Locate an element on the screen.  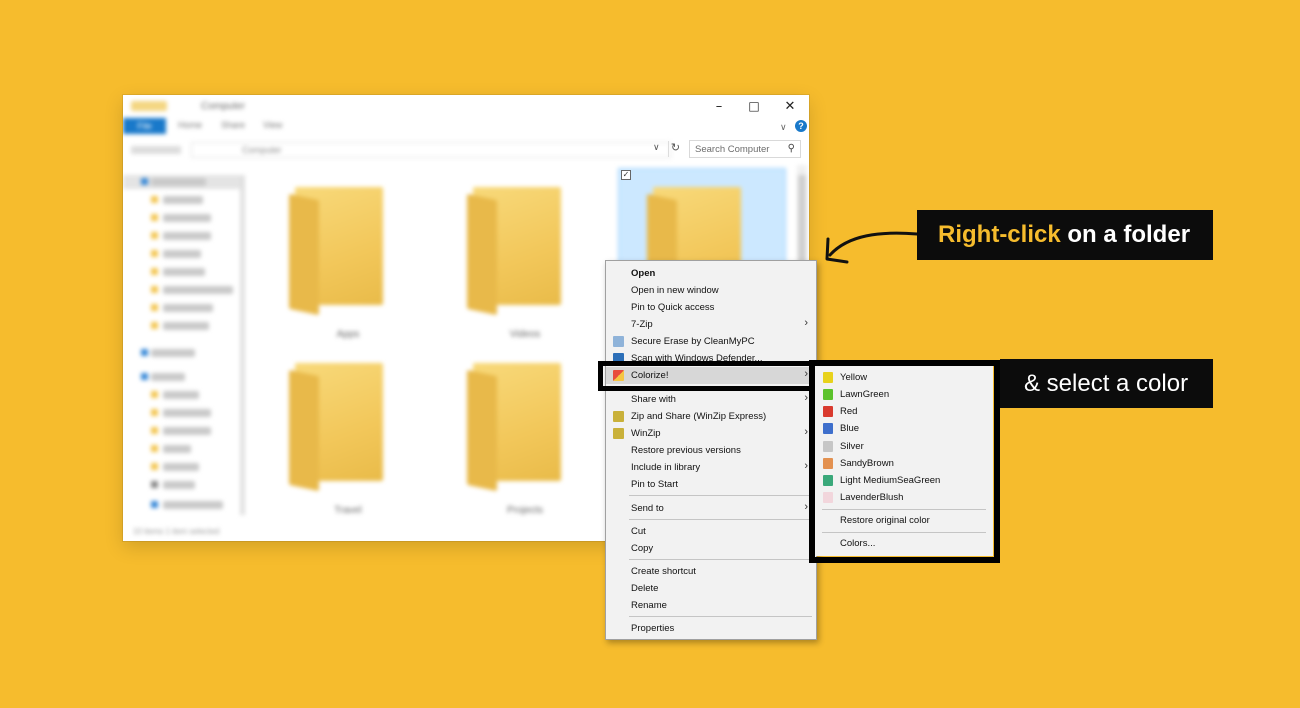
ribbon-tab-view: View is located at coordinates (272, 125).